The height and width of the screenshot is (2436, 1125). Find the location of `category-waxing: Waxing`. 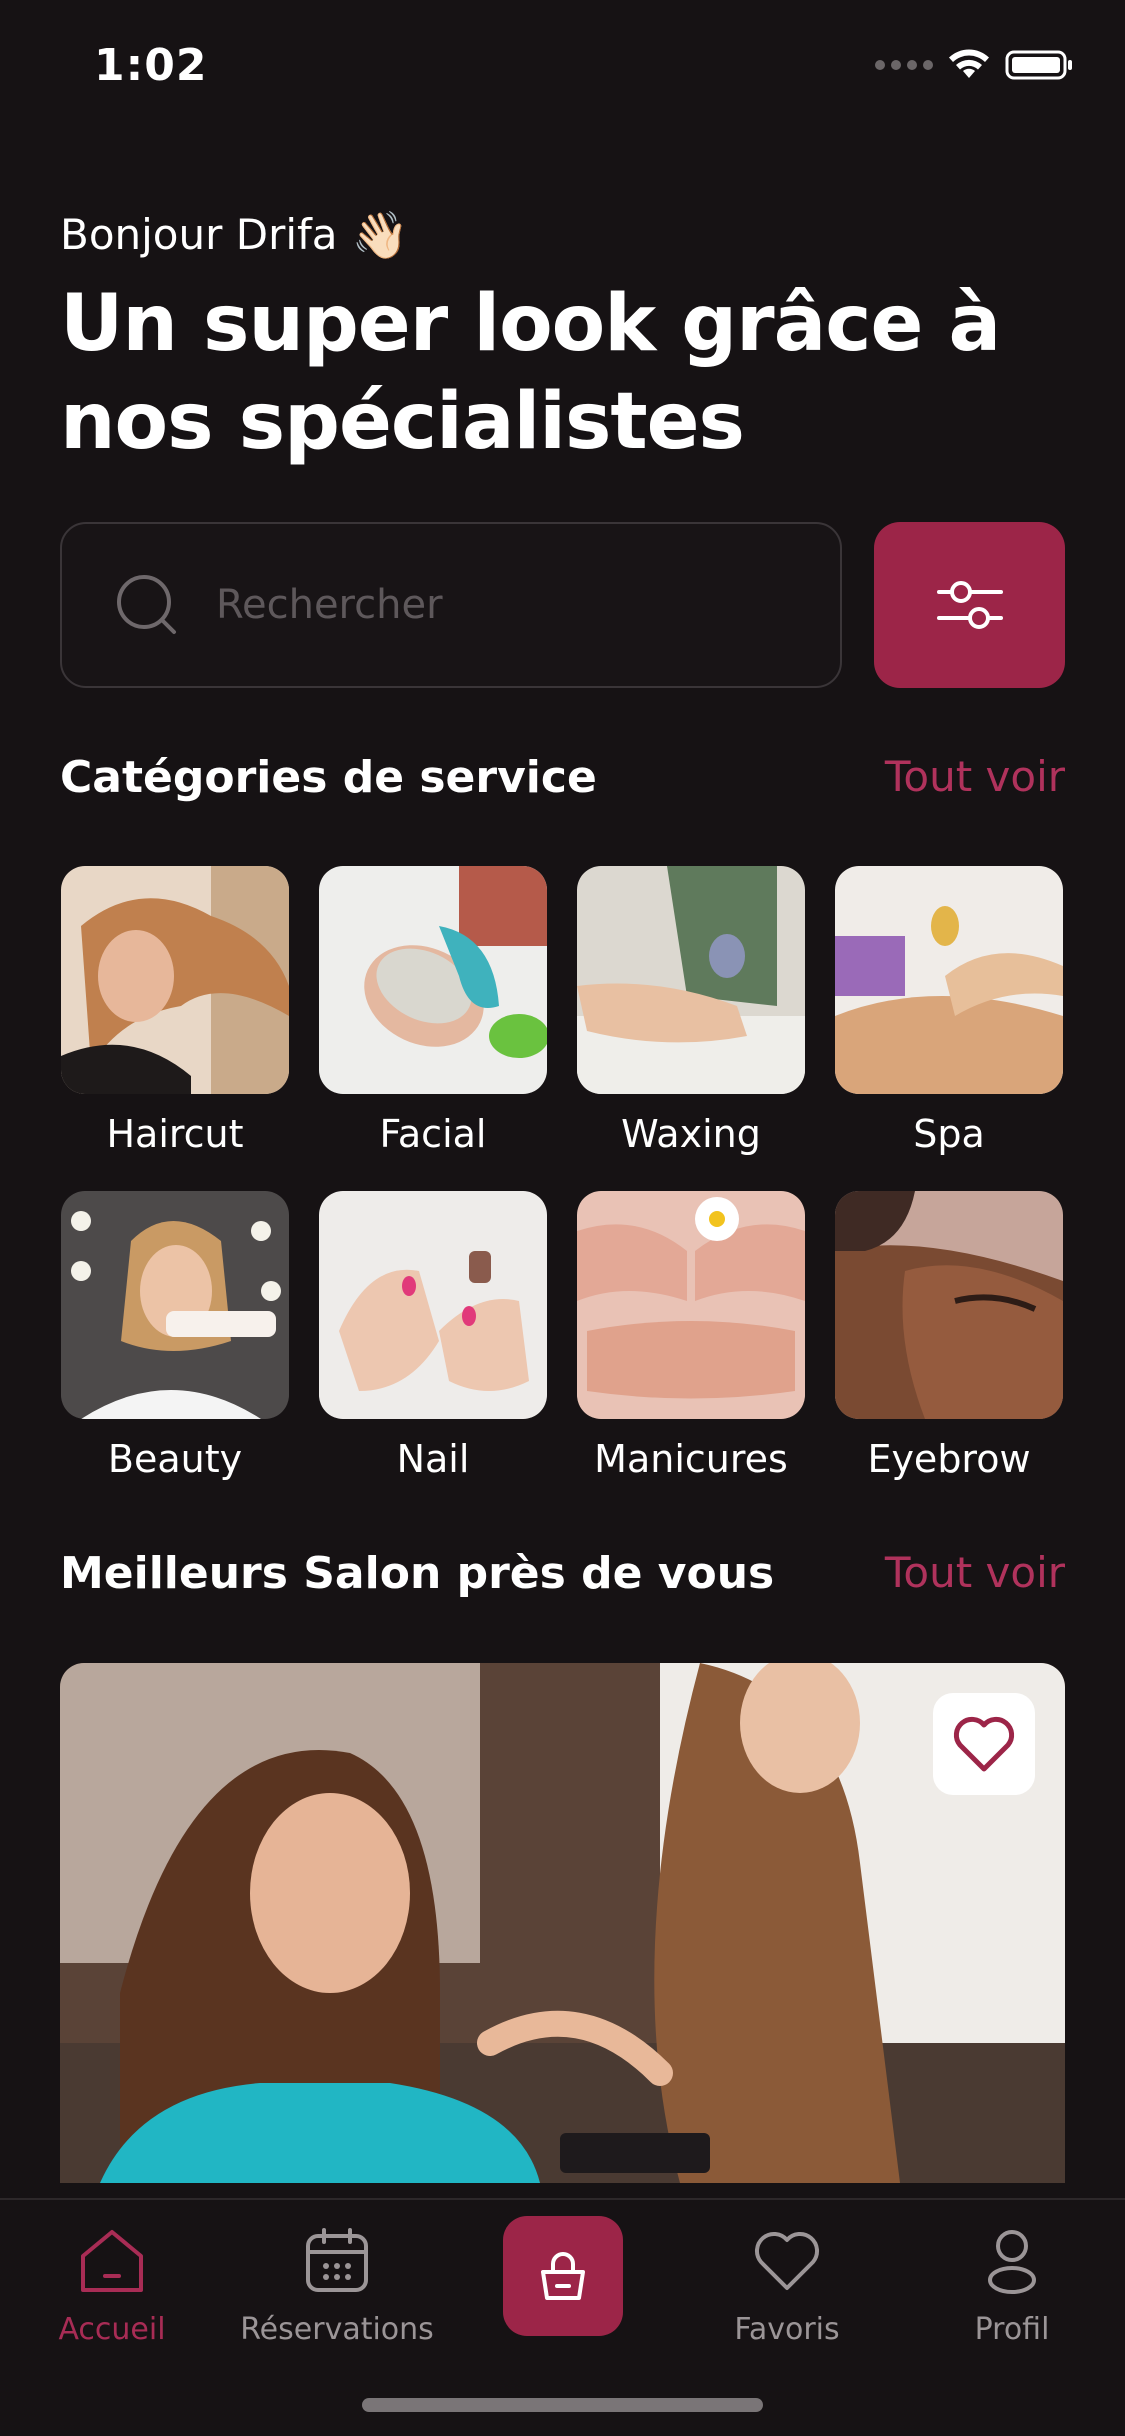

category-waxing: Waxing is located at coordinates (691, 1028).